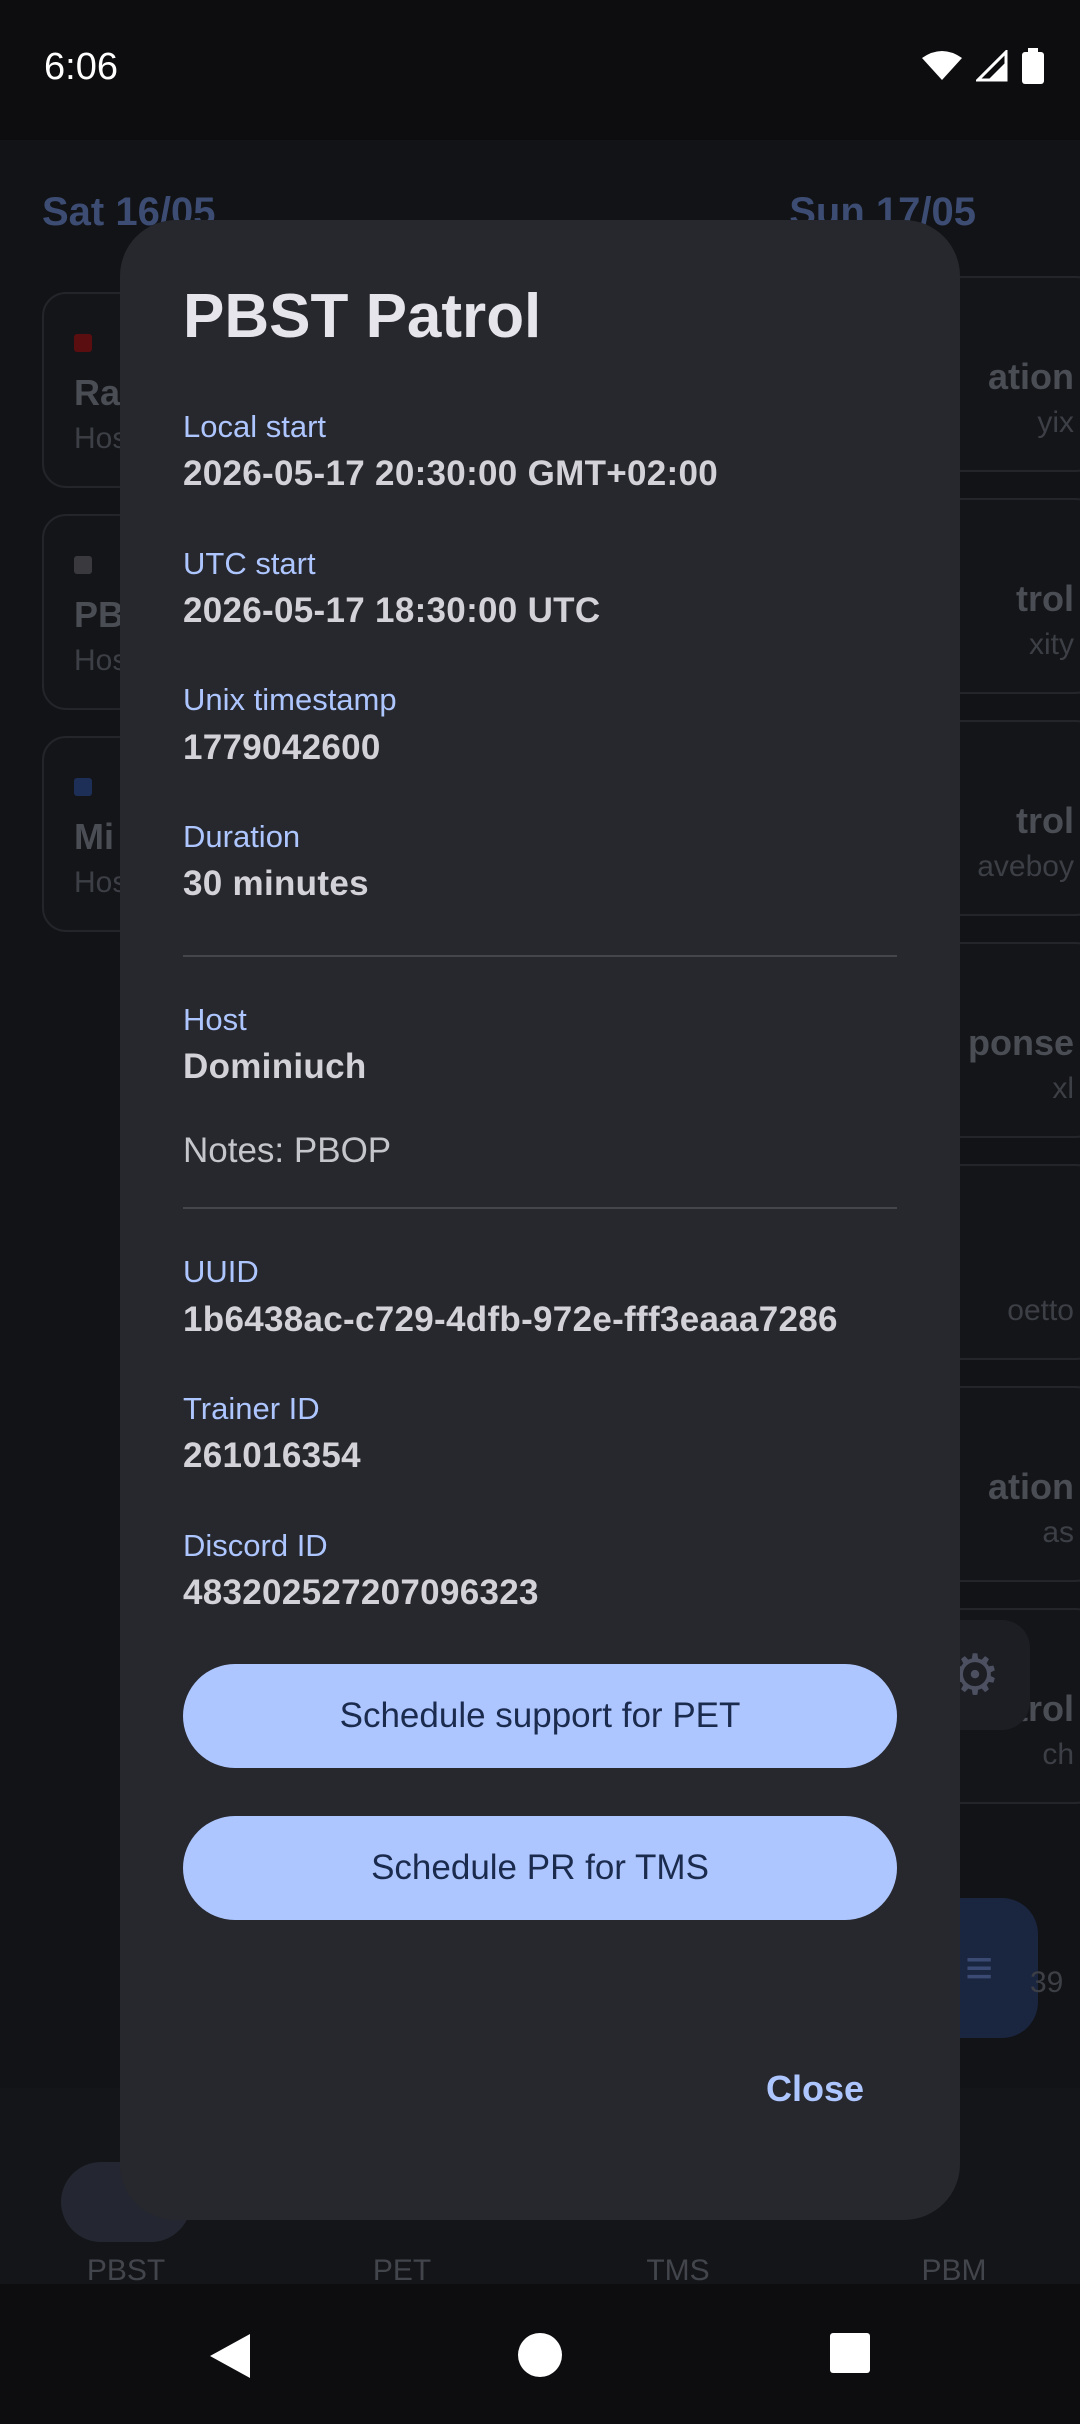 The width and height of the screenshot is (1080, 2424). What do you see at coordinates (221, 1272) in the screenshot?
I see `field-label: UUID` at bounding box center [221, 1272].